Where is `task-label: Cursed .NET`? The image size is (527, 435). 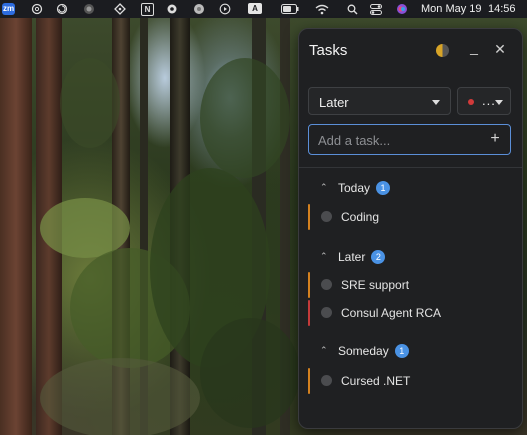
task-label: Cursed .NET is located at coordinates (376, 381).